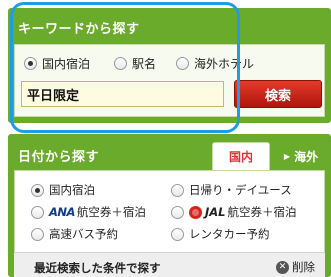 Image resolution: width=331 pixels, height=277 pixels. I want to click on keyword-input, so click(122, 94).